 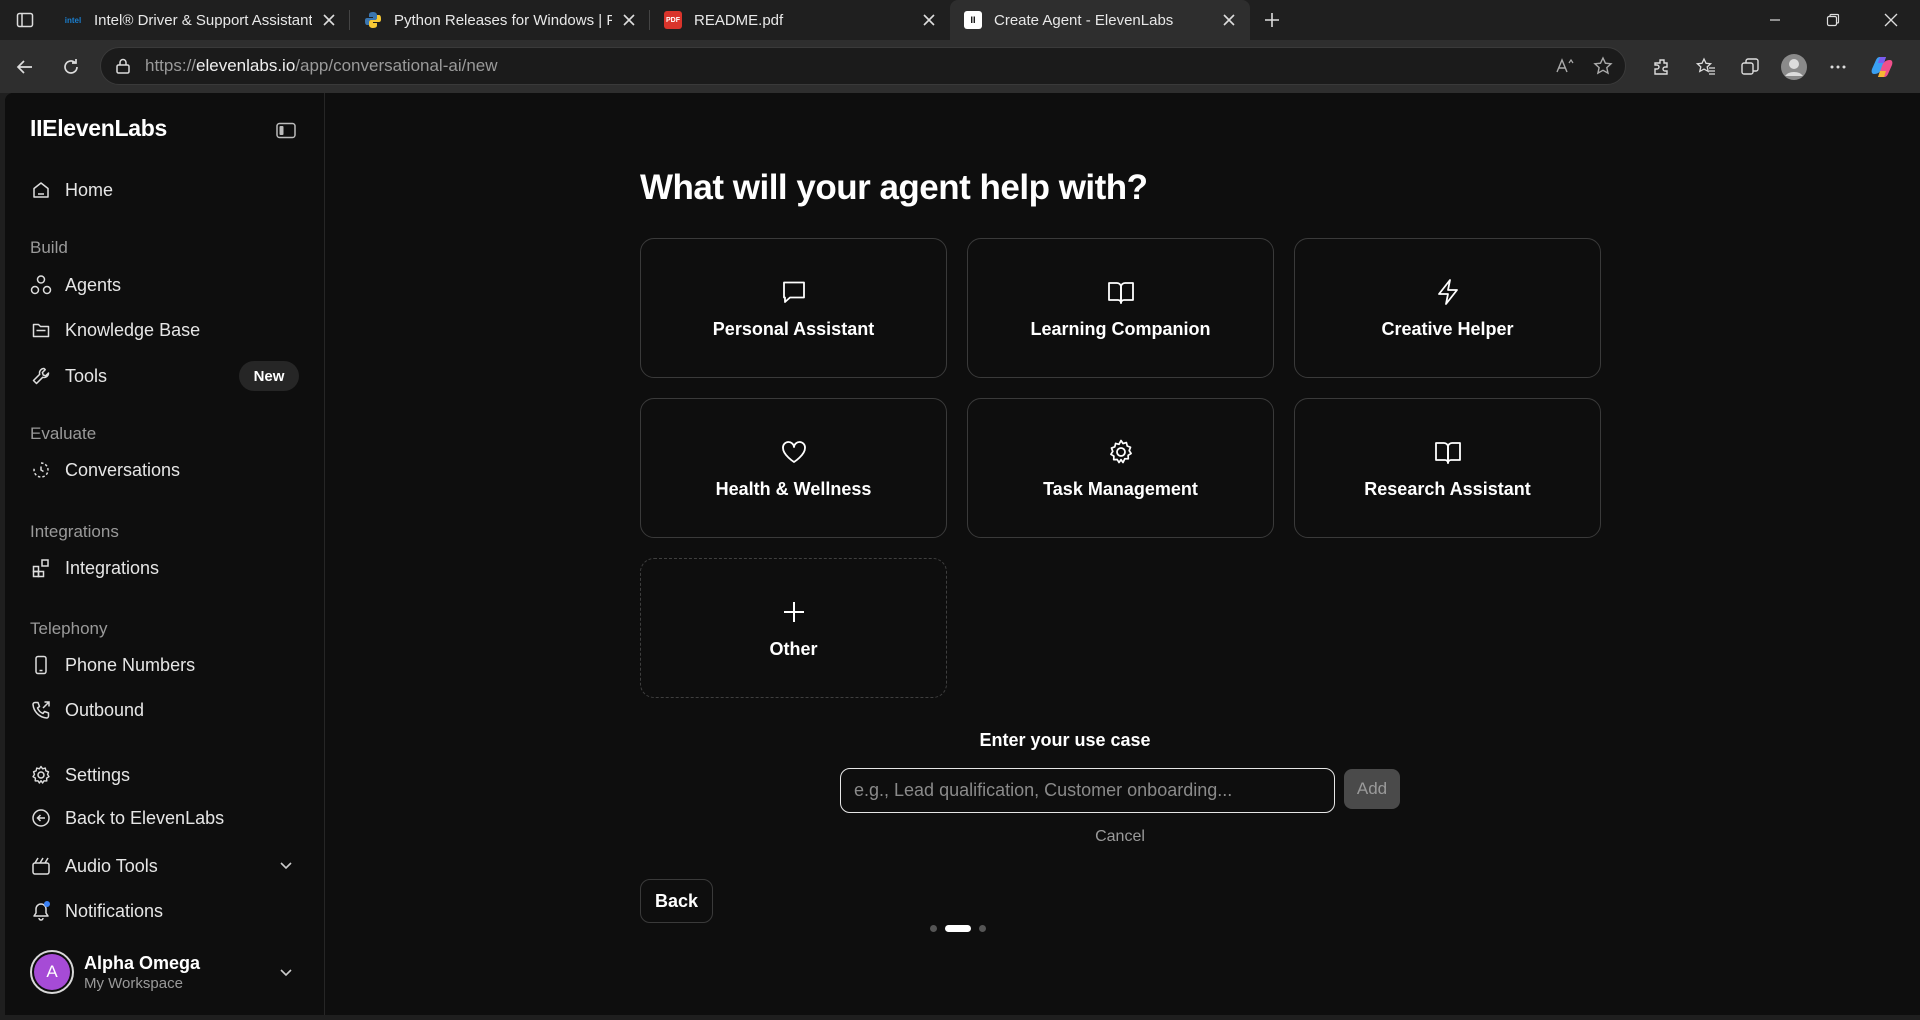 What do you see at coordinates (1447, 328) in the screenshot?
I see `option-label: Creative Helper` at bounding box center [1447, 328].